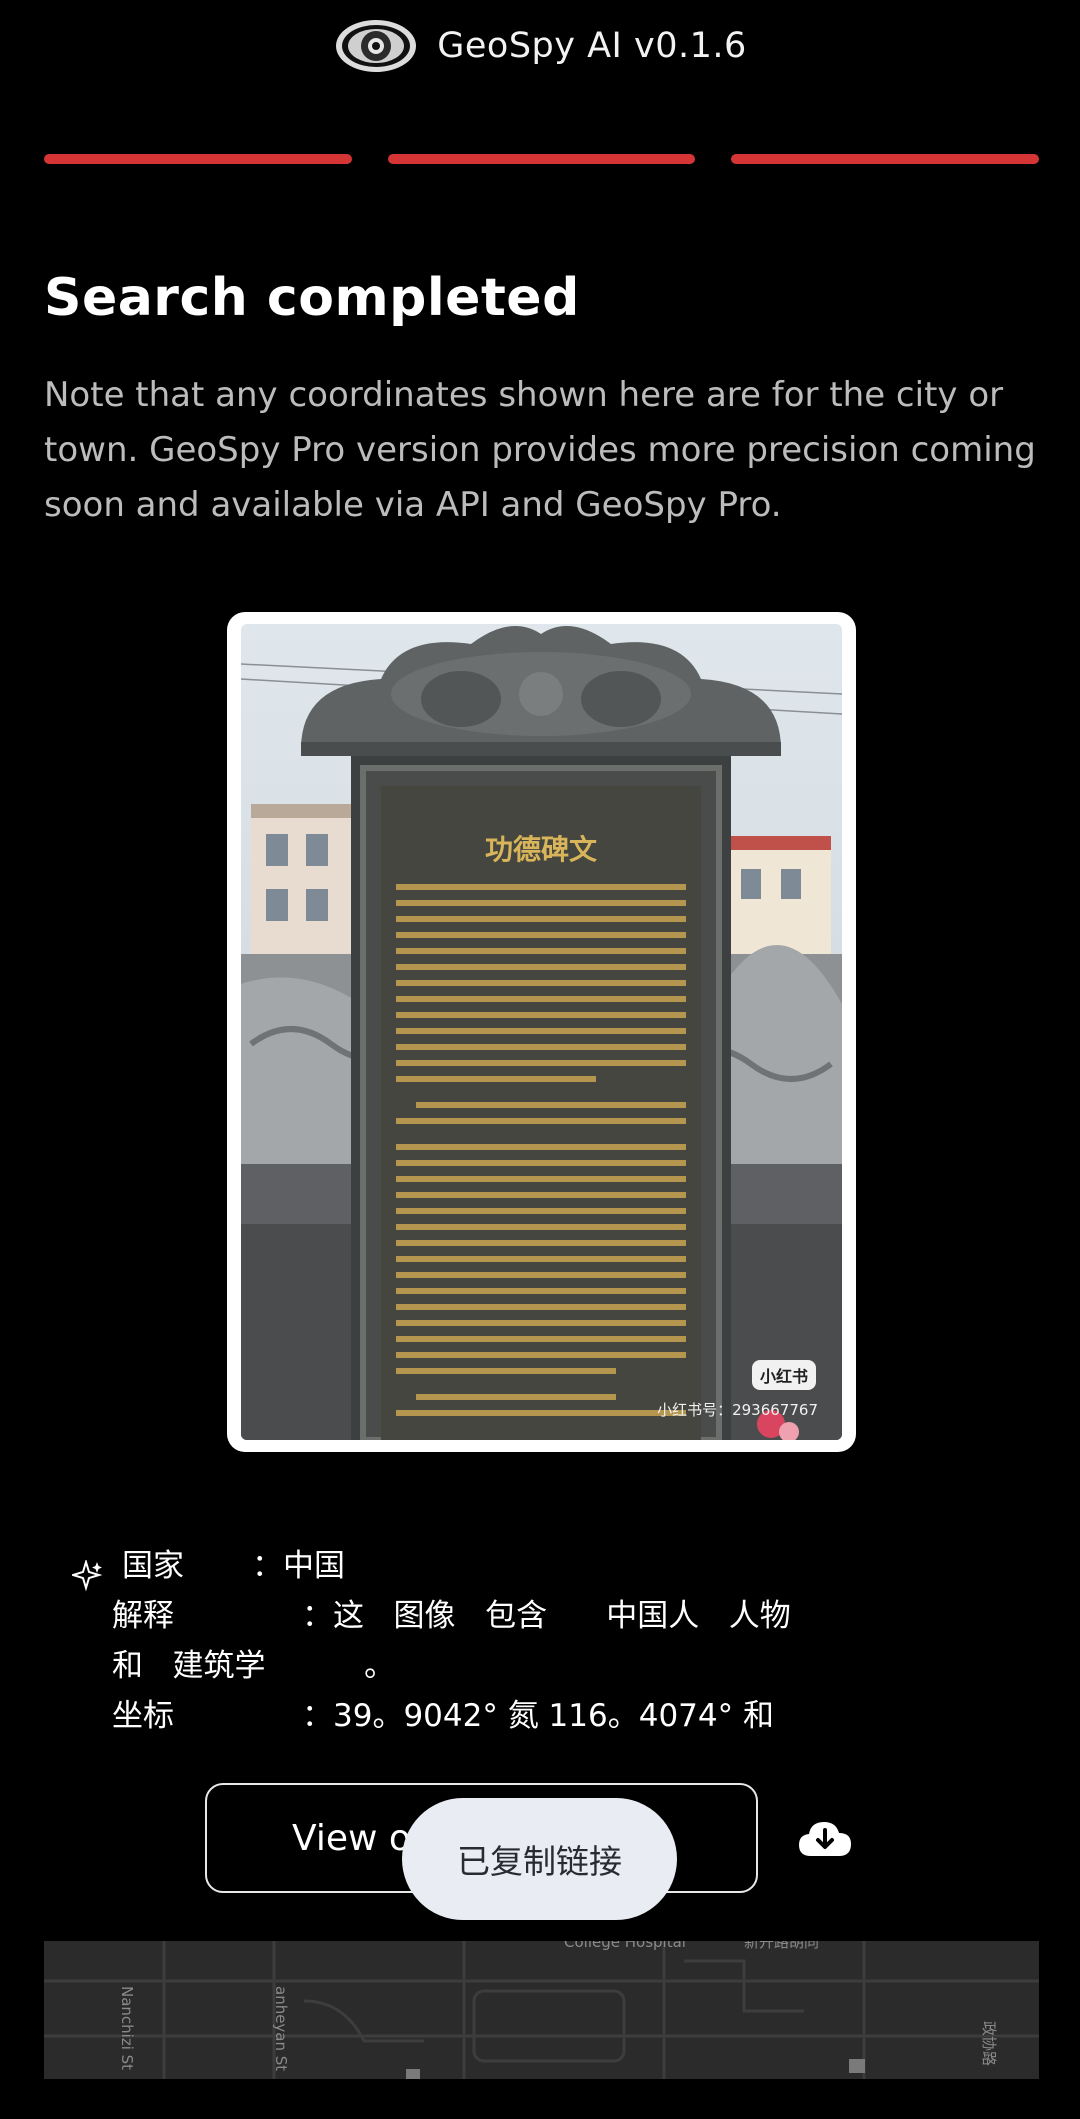 This screenshot has height=2119, width=1080. What do you see at coordinates (825, 1838) in the screenshot?
I see `cloud-download-icon` at bounding box center [825, 1838].